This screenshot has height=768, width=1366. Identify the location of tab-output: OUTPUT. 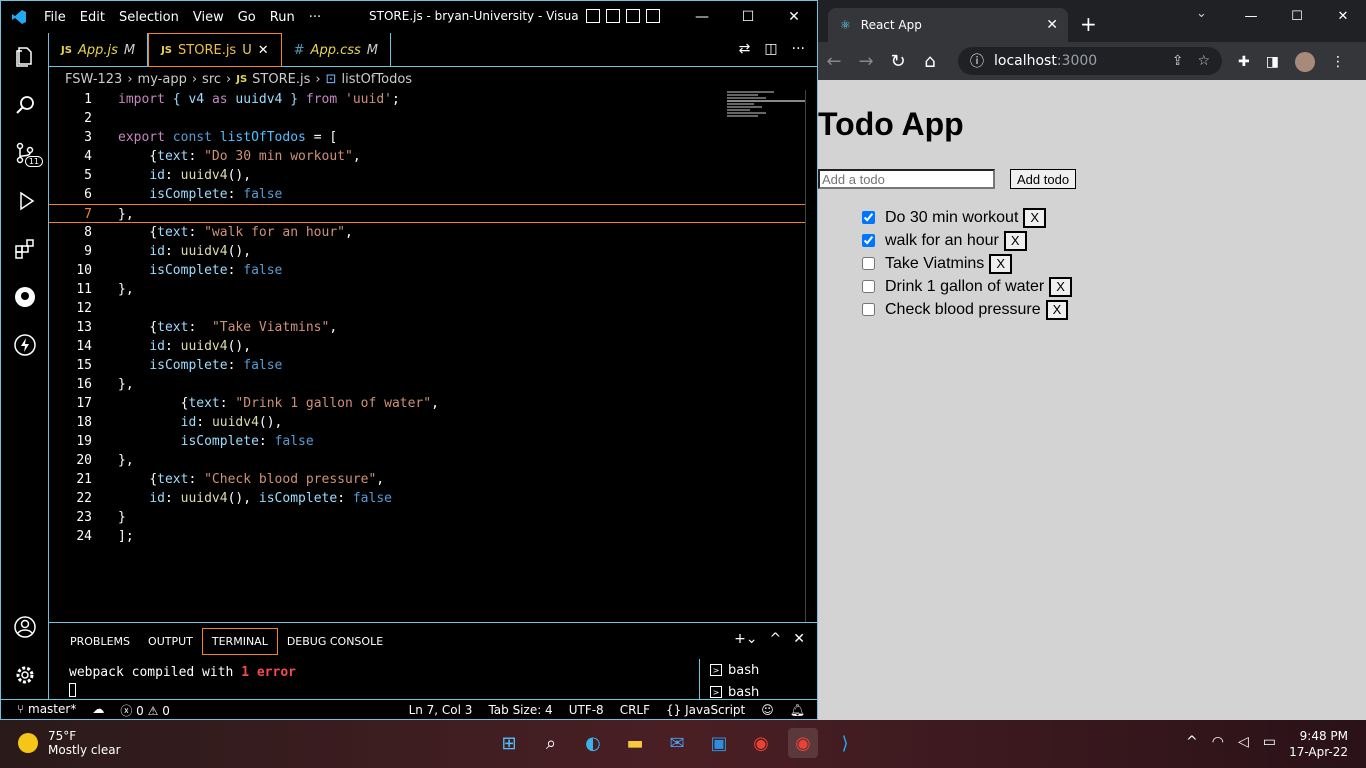
(170, 641).